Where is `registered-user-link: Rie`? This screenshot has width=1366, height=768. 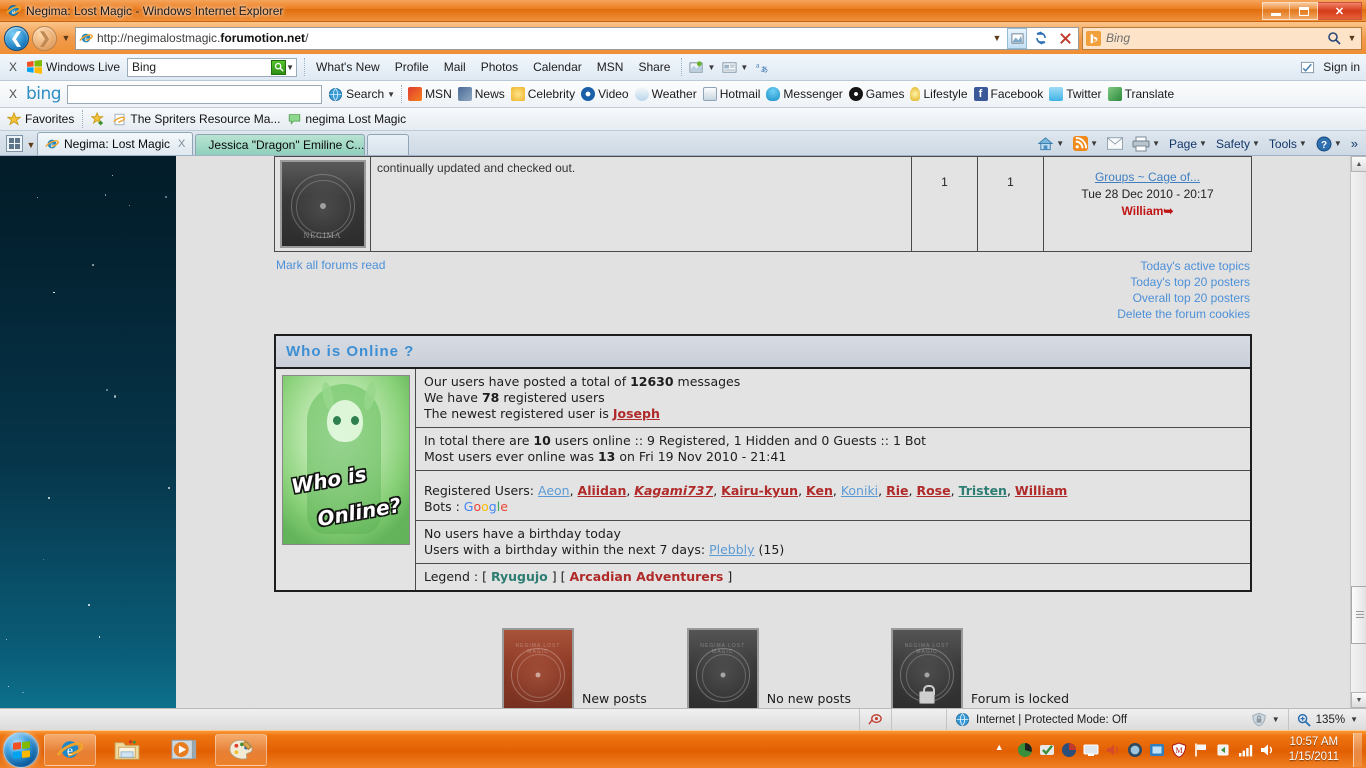
registered-user-link: Rie is located at coordinates (897, 490).